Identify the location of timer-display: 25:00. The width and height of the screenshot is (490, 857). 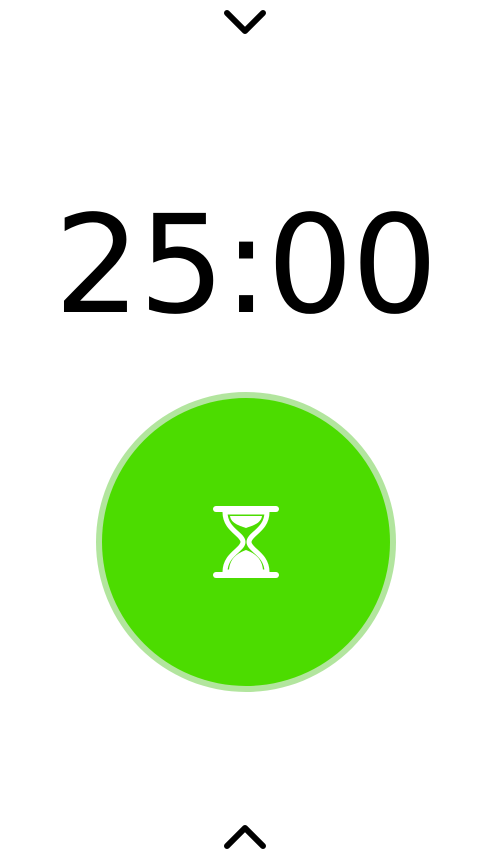
(246, 266).